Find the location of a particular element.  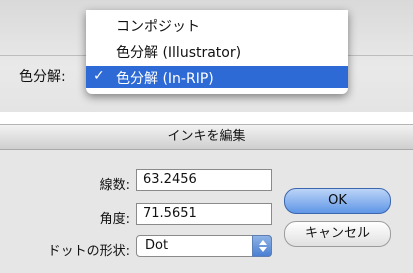

angle-field: 71.5651 is located at coordinates (204, 214).